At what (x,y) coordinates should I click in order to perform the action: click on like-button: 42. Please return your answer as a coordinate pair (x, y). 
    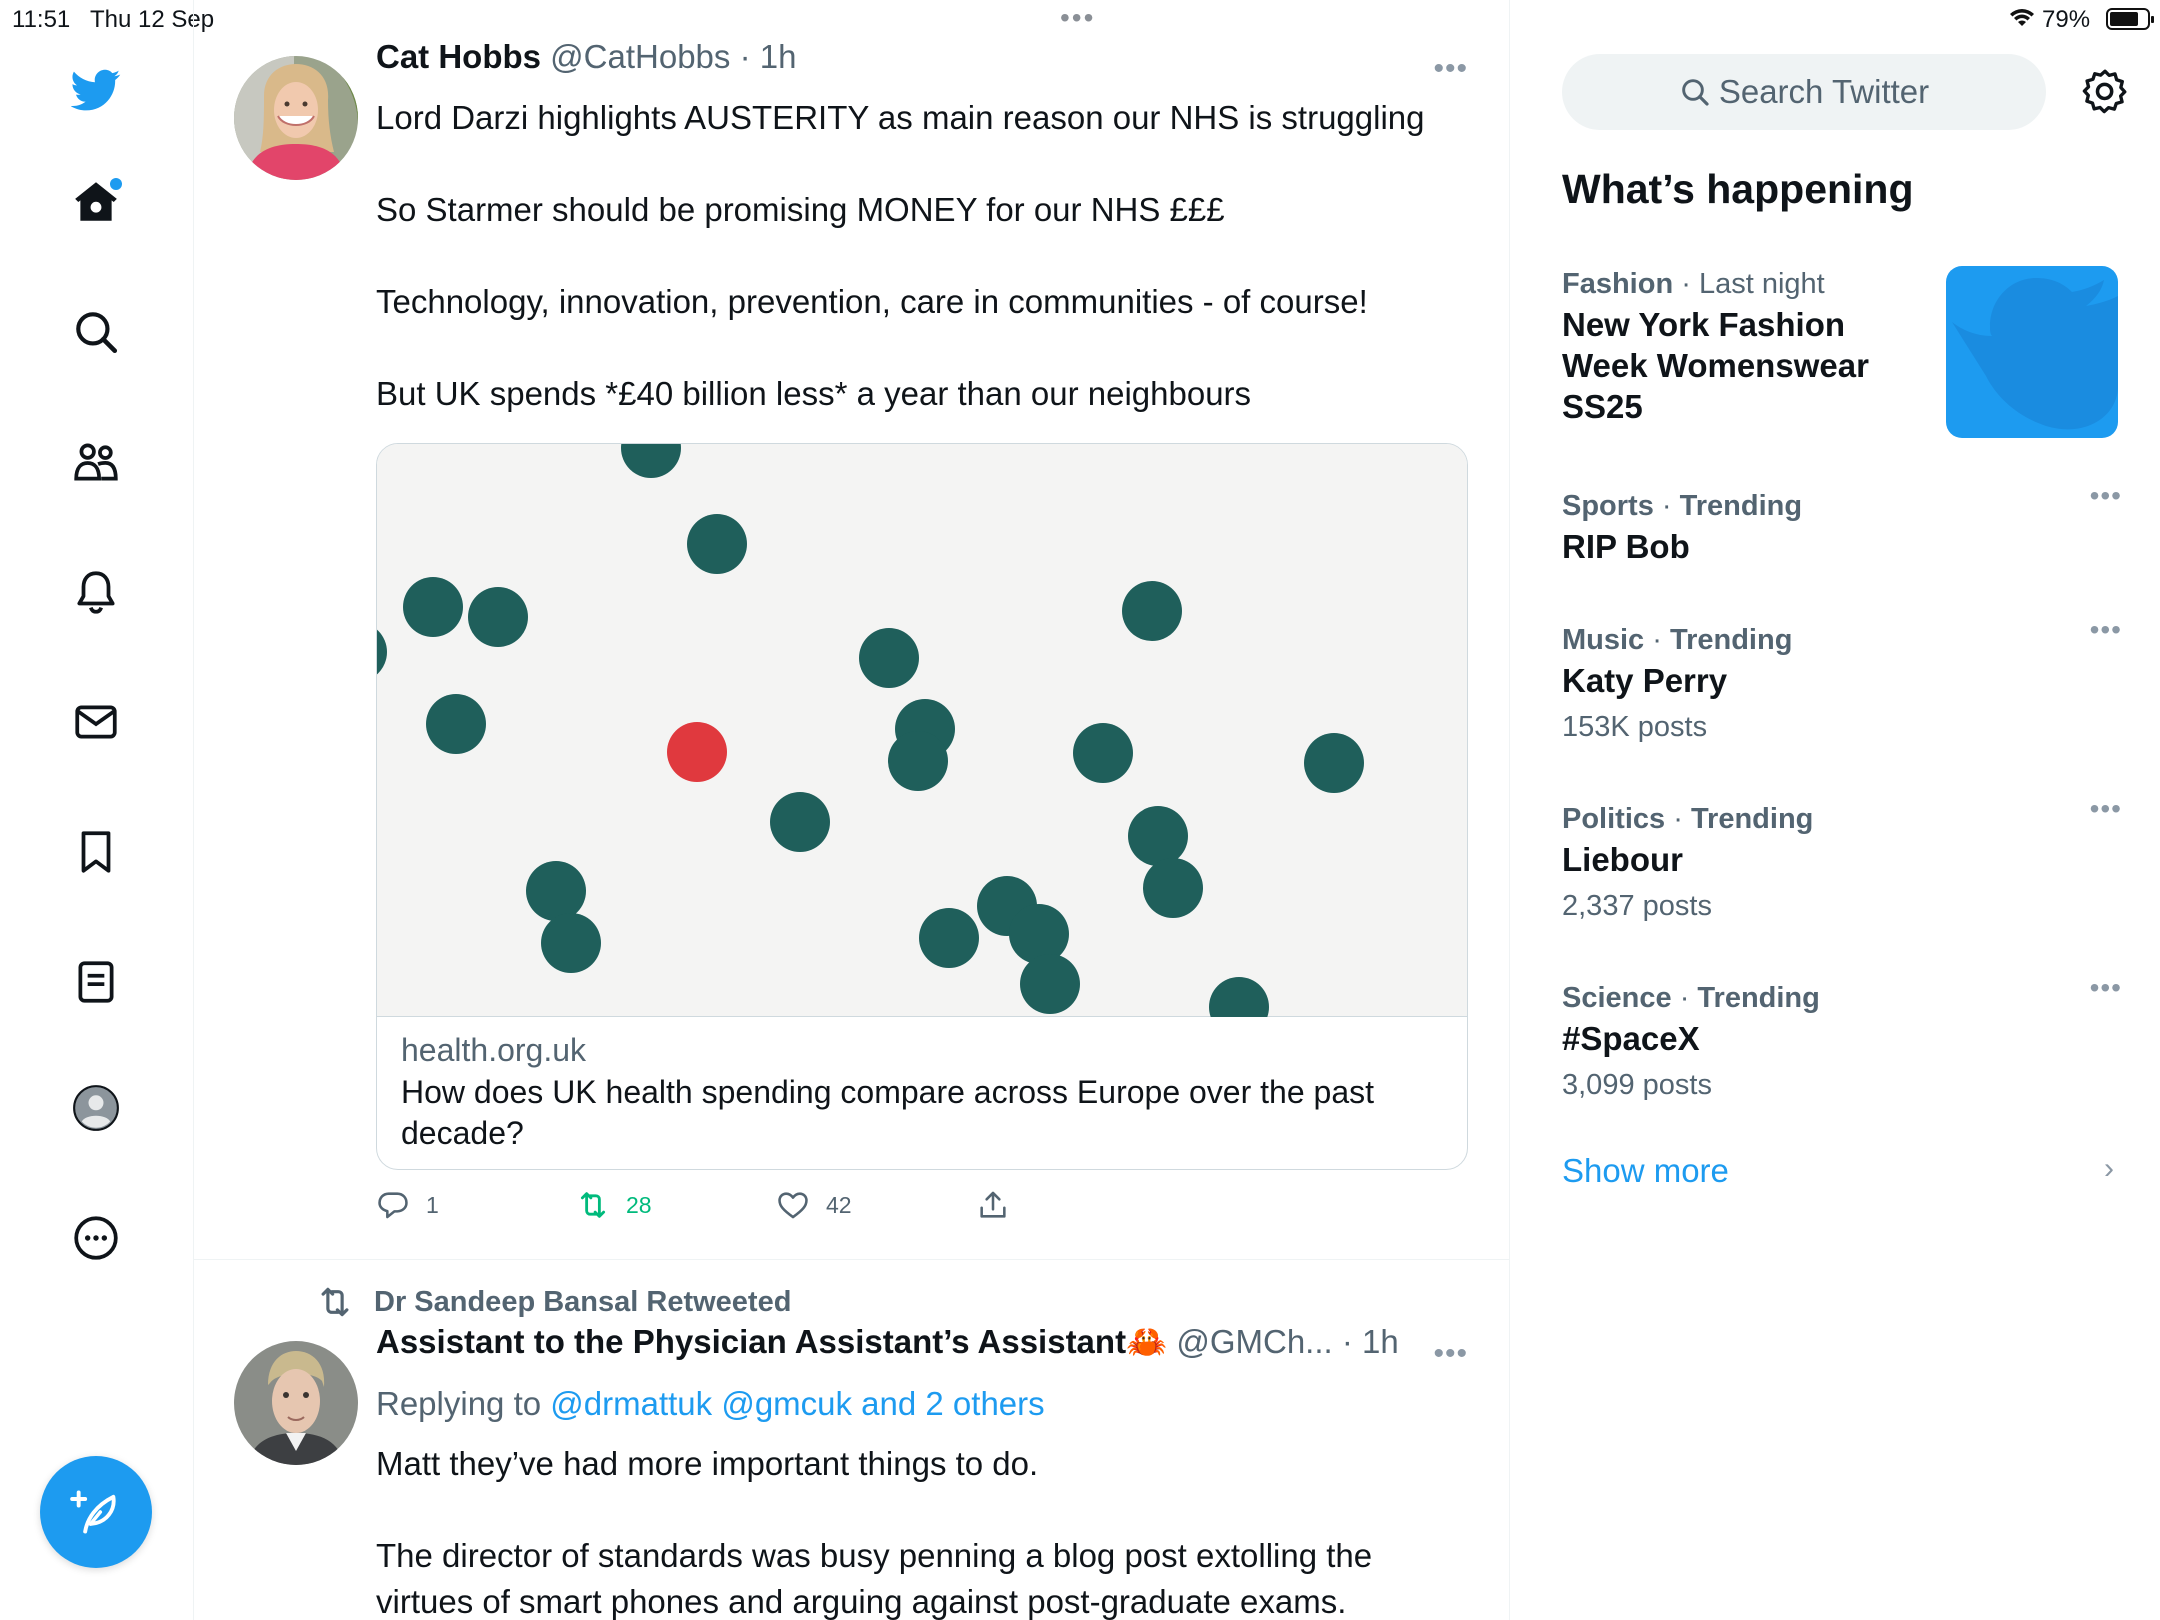
    Looking at the image, I should click on (814, 1205).